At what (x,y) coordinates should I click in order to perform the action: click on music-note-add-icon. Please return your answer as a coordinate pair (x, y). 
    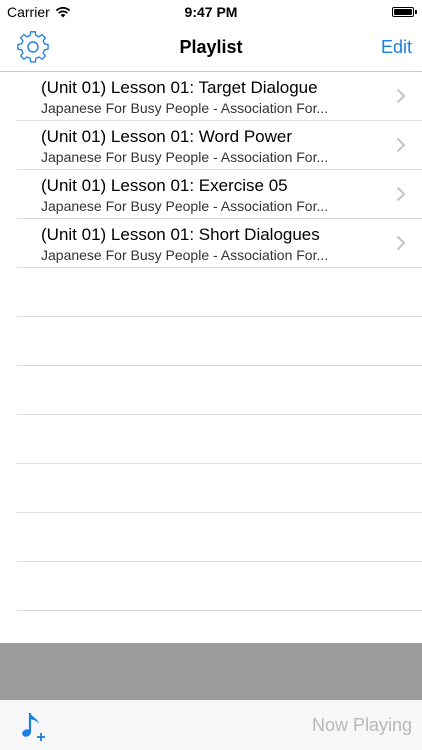
    Looking at the image, I should click on (34, 726).